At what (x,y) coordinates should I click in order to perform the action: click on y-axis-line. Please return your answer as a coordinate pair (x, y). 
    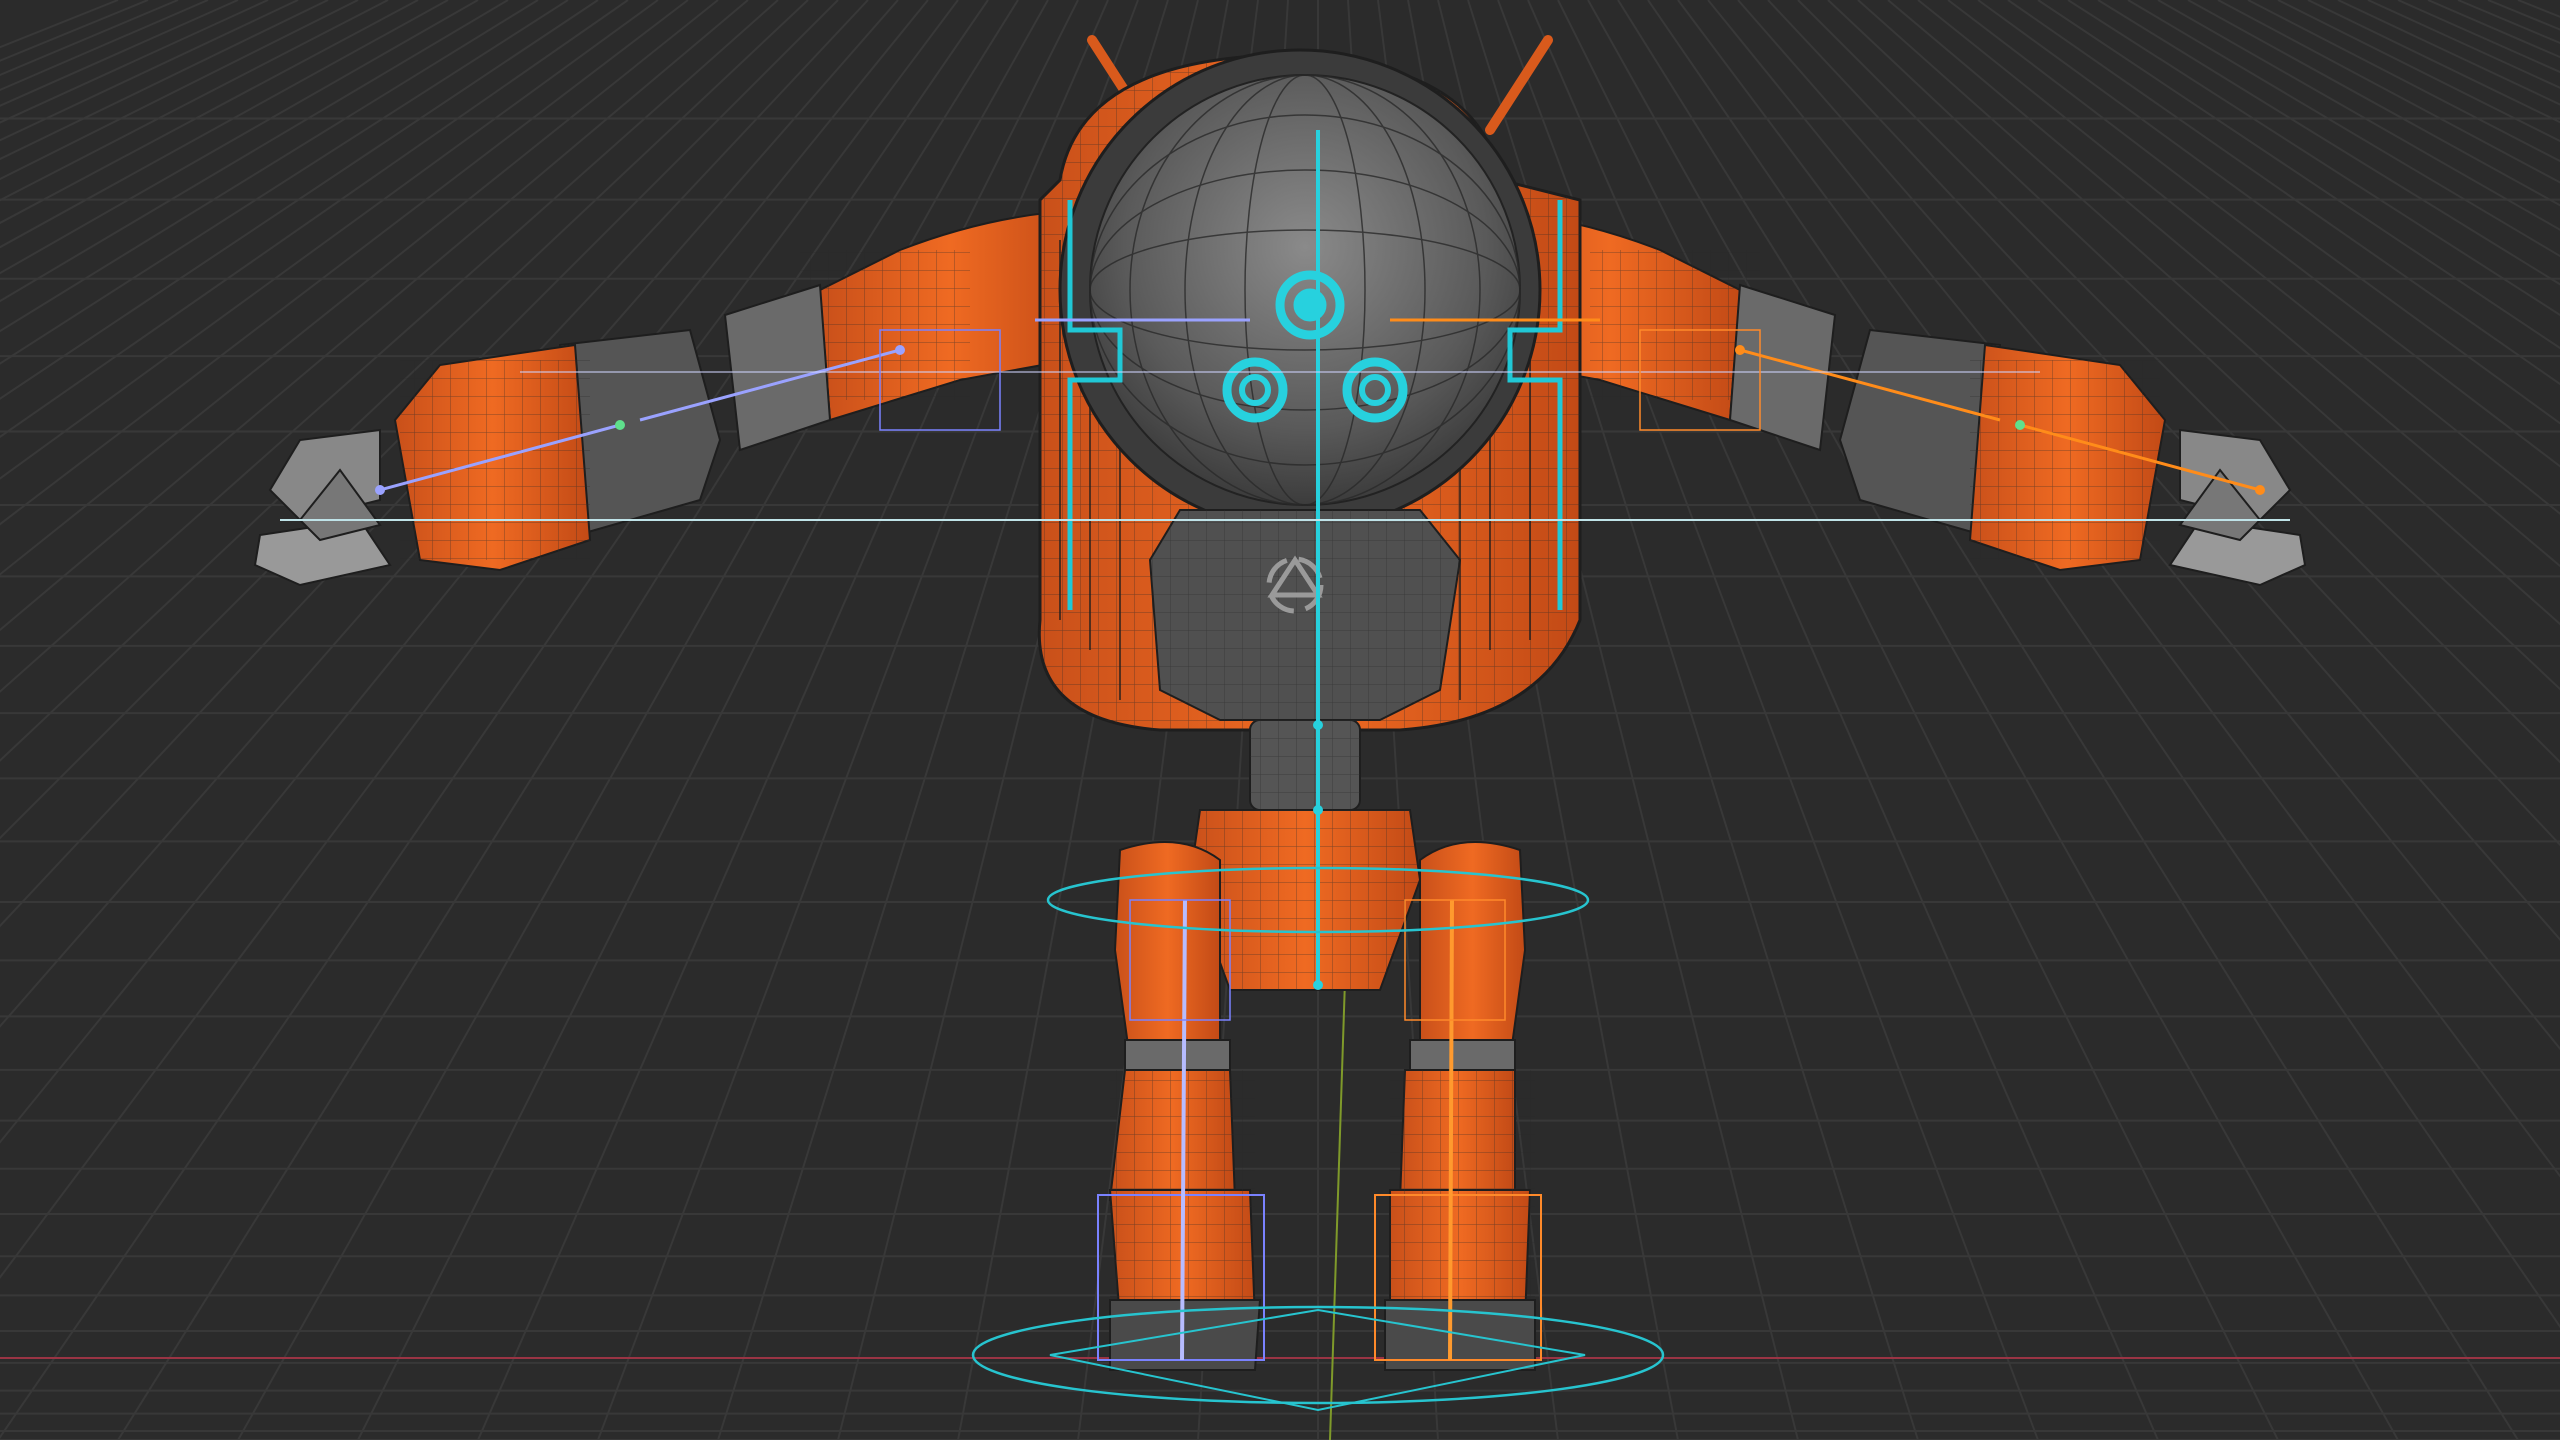
    Looking at the image, I should click on (1337, 1209).